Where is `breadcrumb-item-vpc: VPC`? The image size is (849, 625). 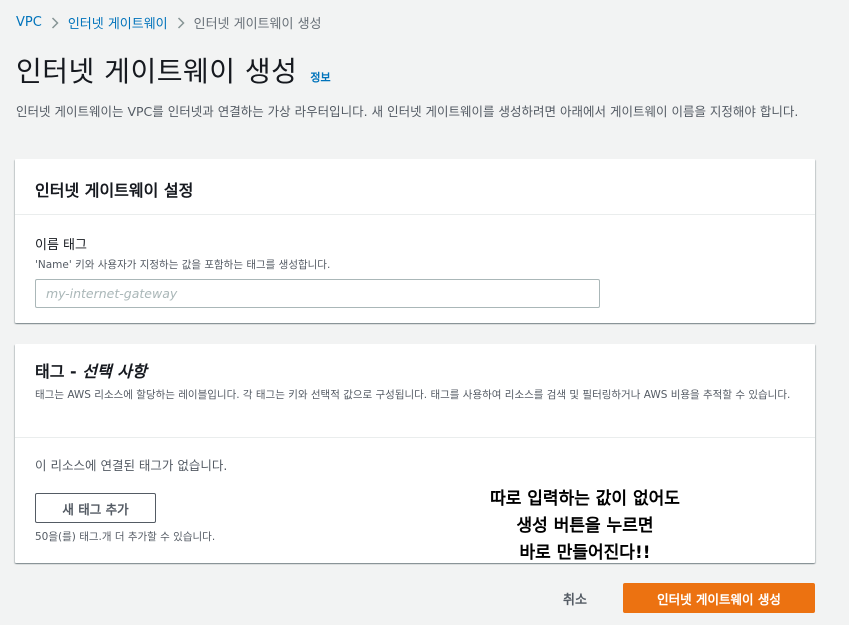
breadcrumb-item-vpc: VPC is located at coordinates (29, 22).